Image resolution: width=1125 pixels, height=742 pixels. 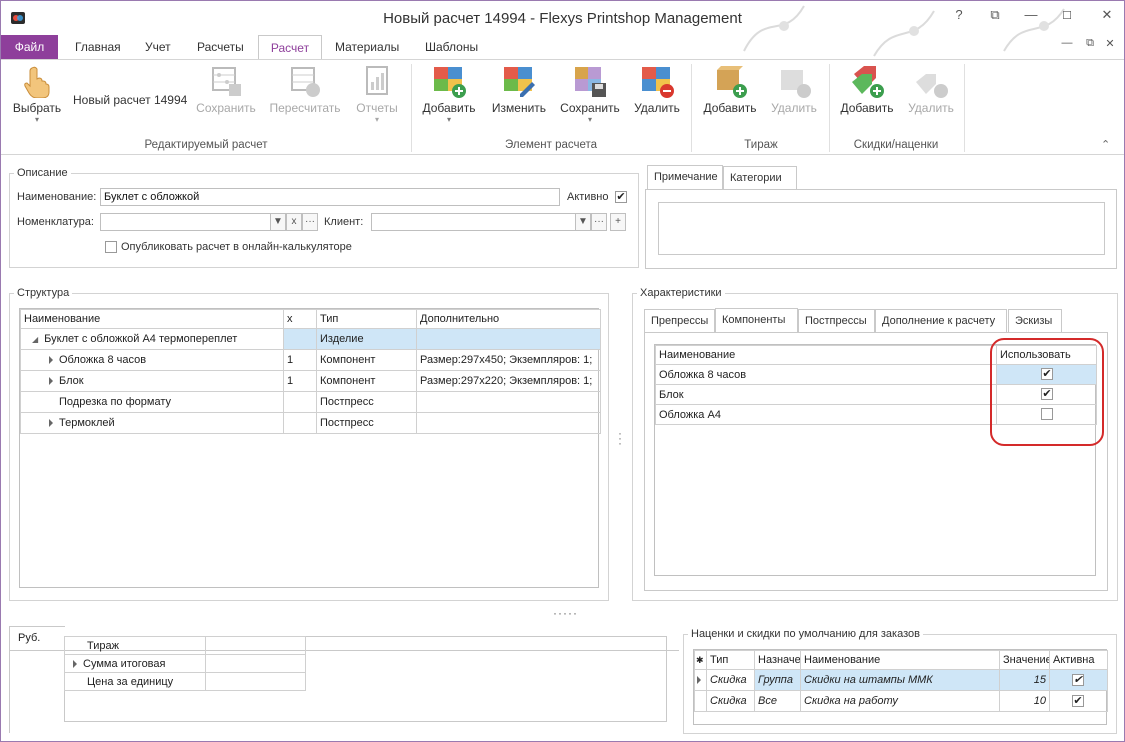 What do you see at coordinates (37, 94) in the screenshot?
I see `select-button: Выбрать ▾` at bounding box center [37, 94].